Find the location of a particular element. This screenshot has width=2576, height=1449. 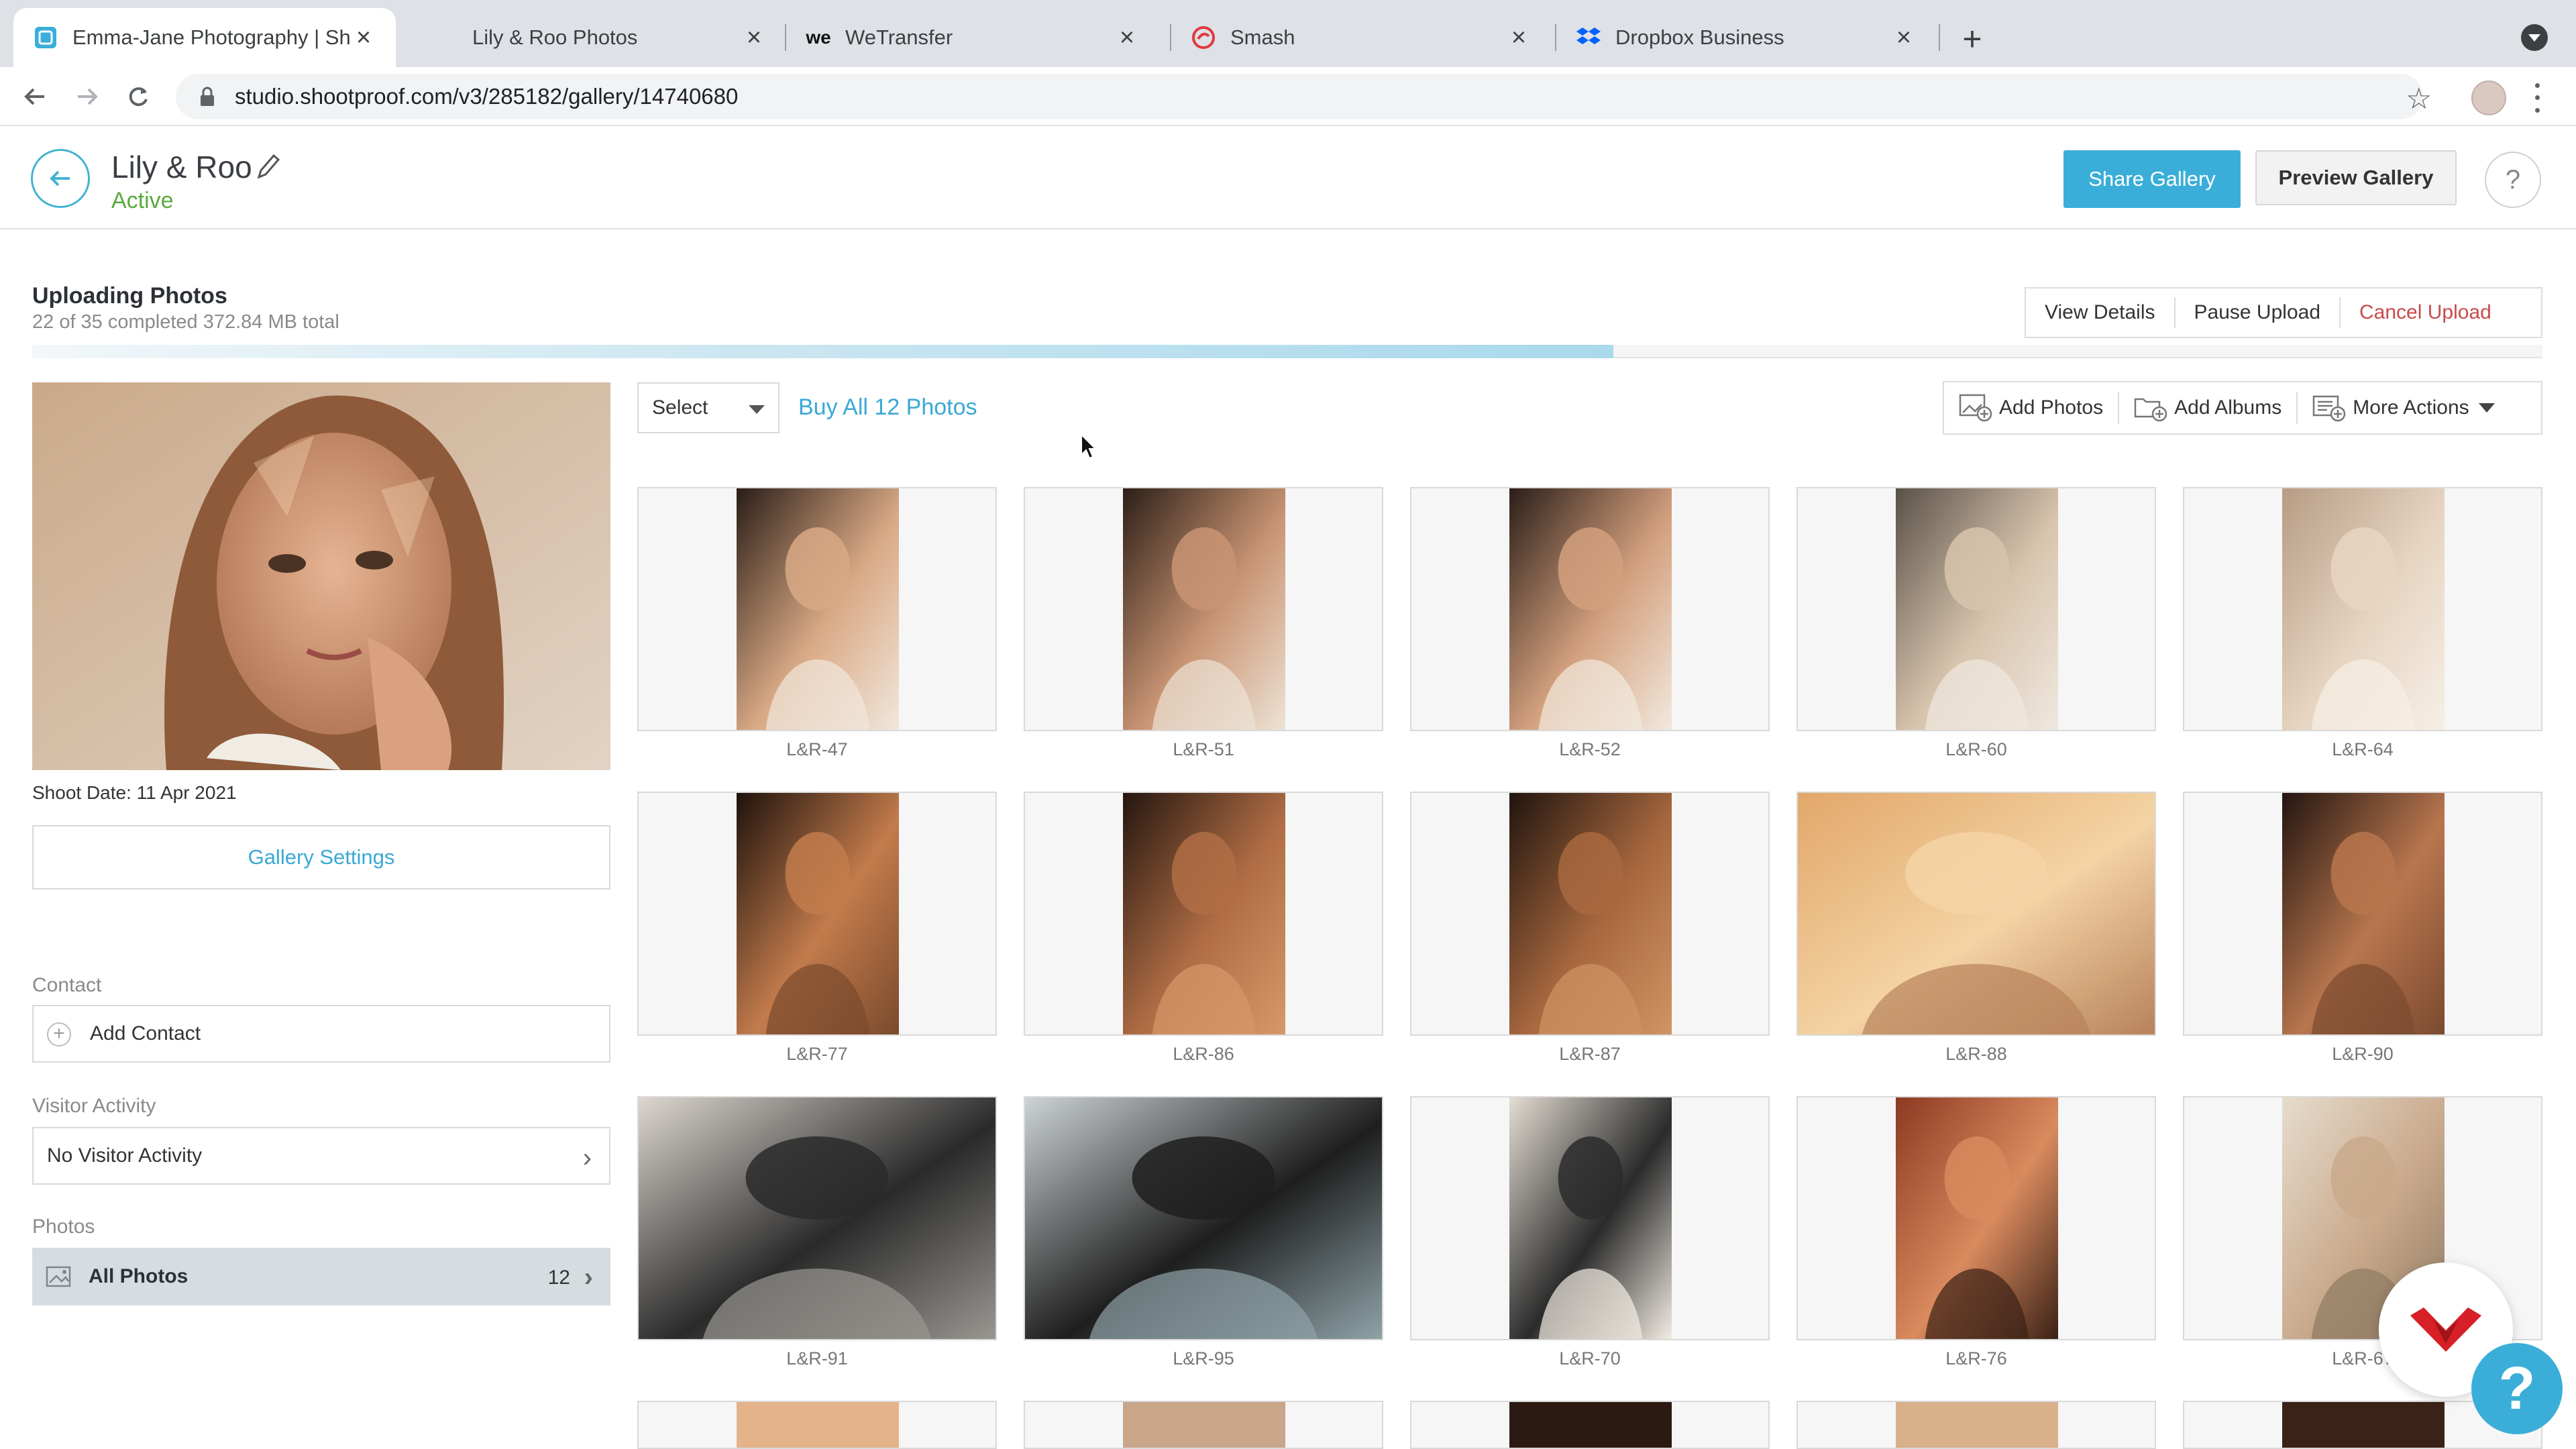

add-photos-button: Add Photos is located at coordinates (2032, 408).